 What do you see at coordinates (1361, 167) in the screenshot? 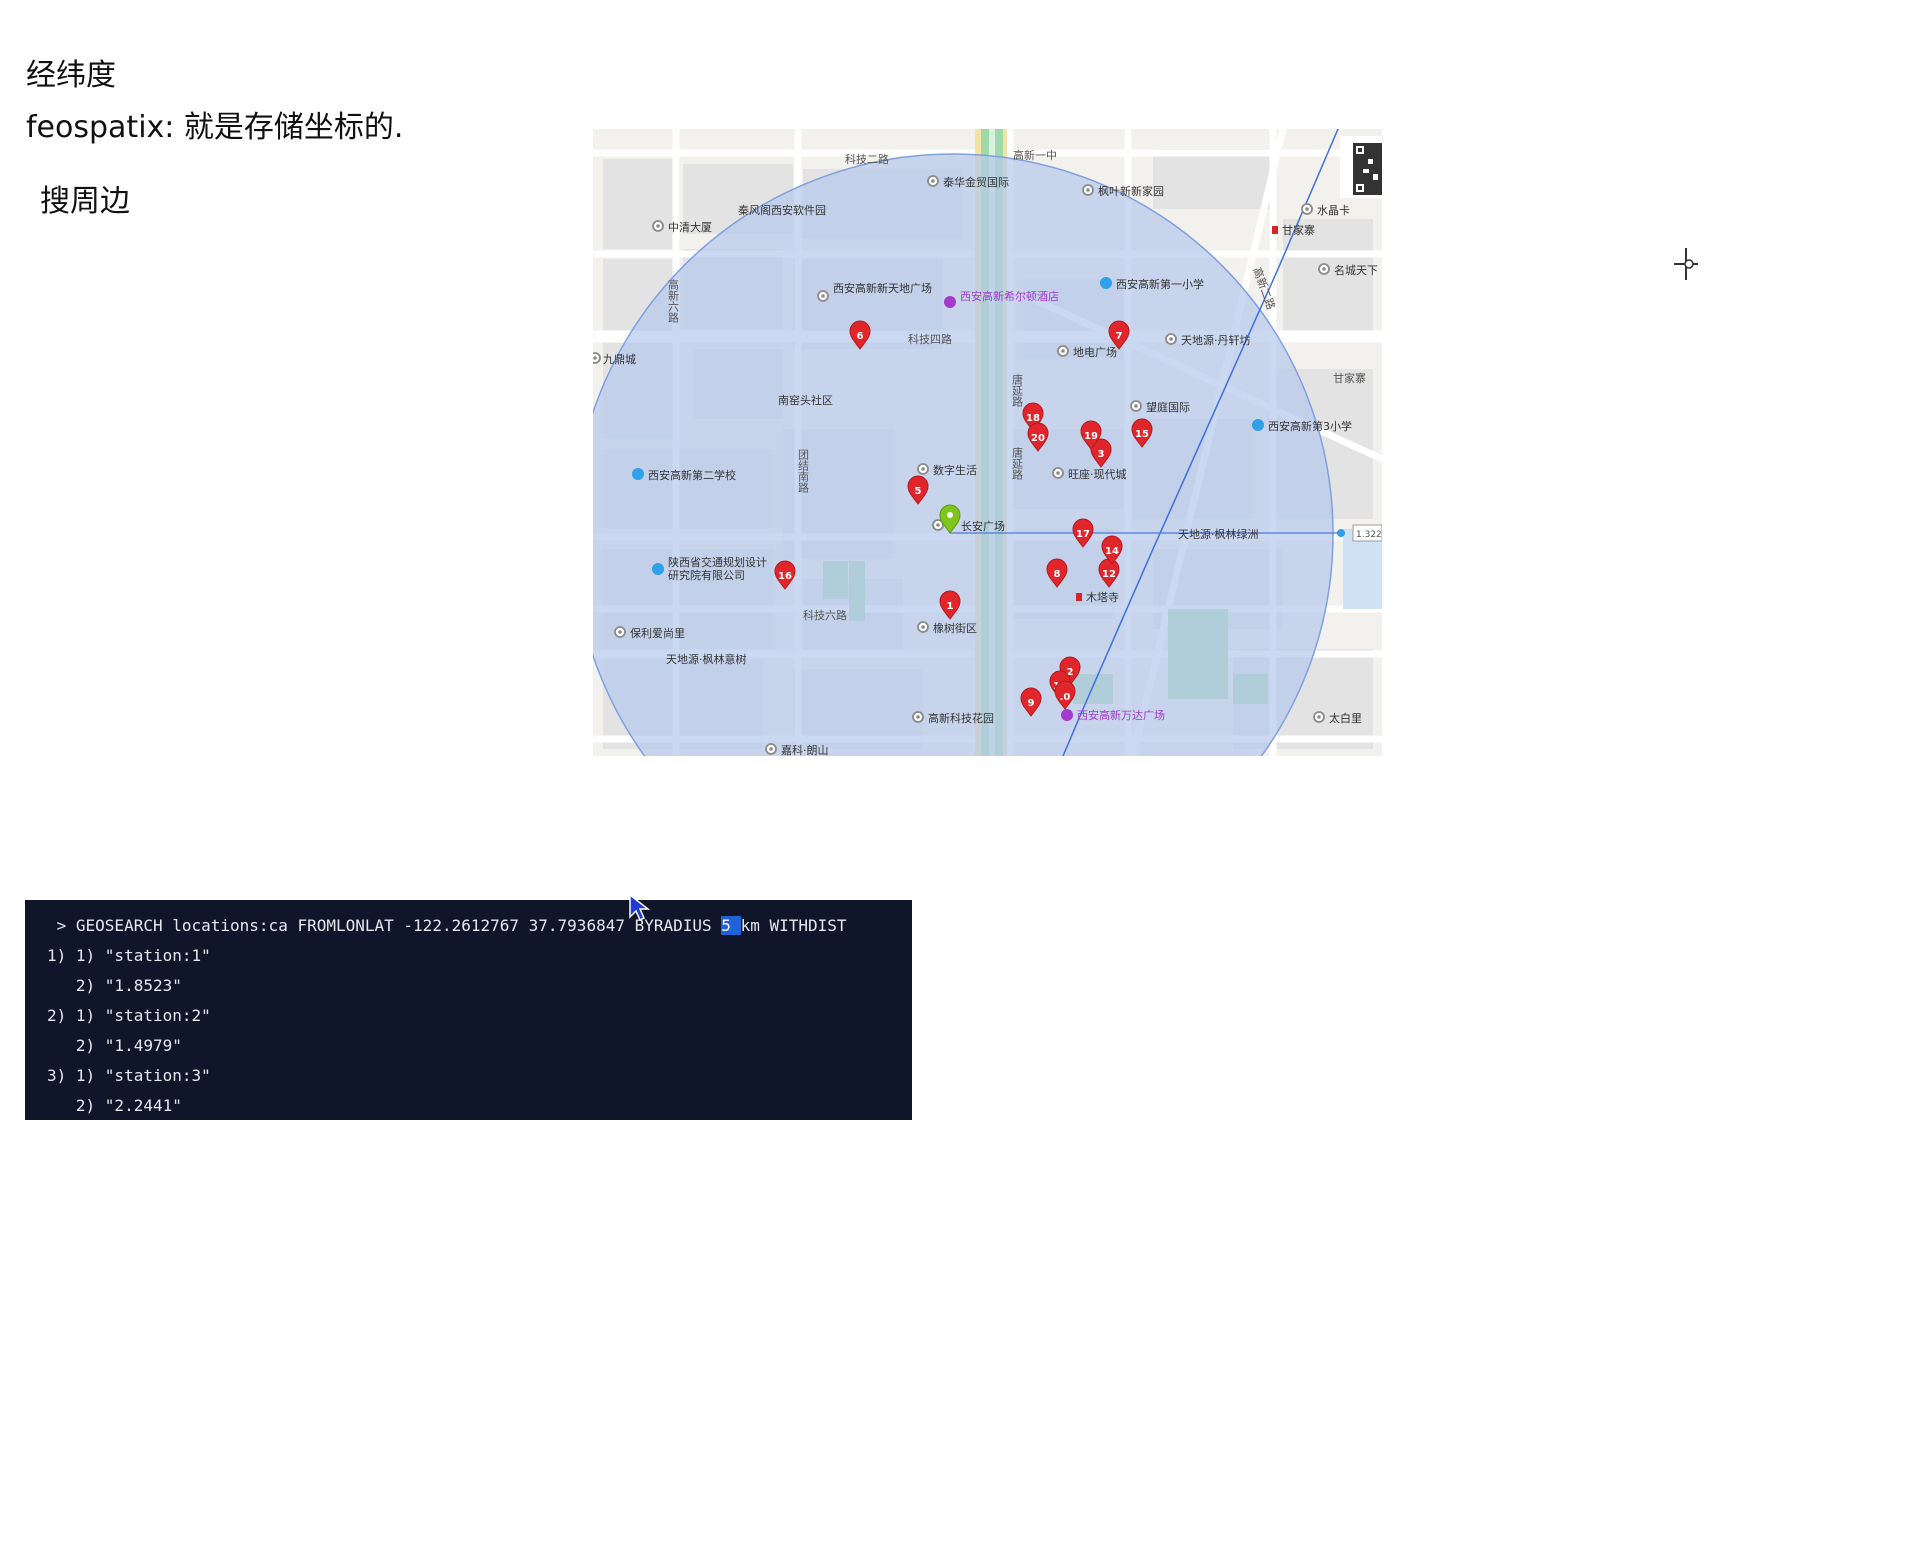
I see `qr-code-icon` at bounding box center [1361, 167].